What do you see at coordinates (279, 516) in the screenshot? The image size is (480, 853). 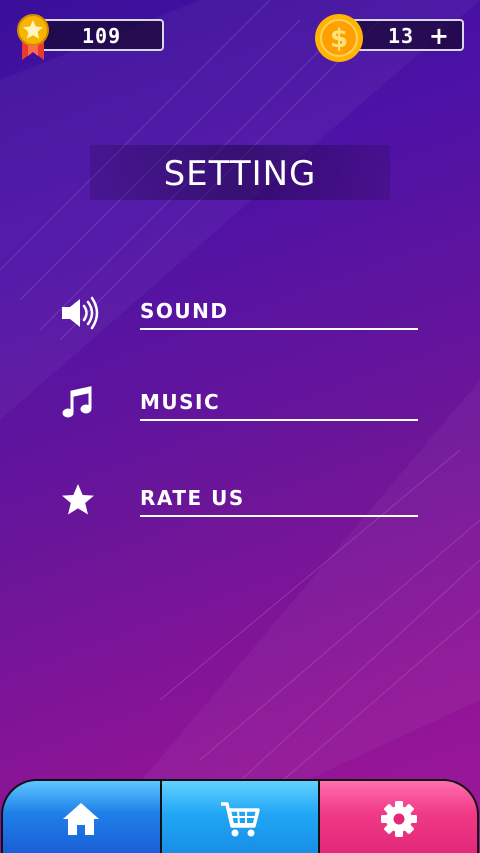 I see `rate-us-underline` at bounding box center [279, 516].